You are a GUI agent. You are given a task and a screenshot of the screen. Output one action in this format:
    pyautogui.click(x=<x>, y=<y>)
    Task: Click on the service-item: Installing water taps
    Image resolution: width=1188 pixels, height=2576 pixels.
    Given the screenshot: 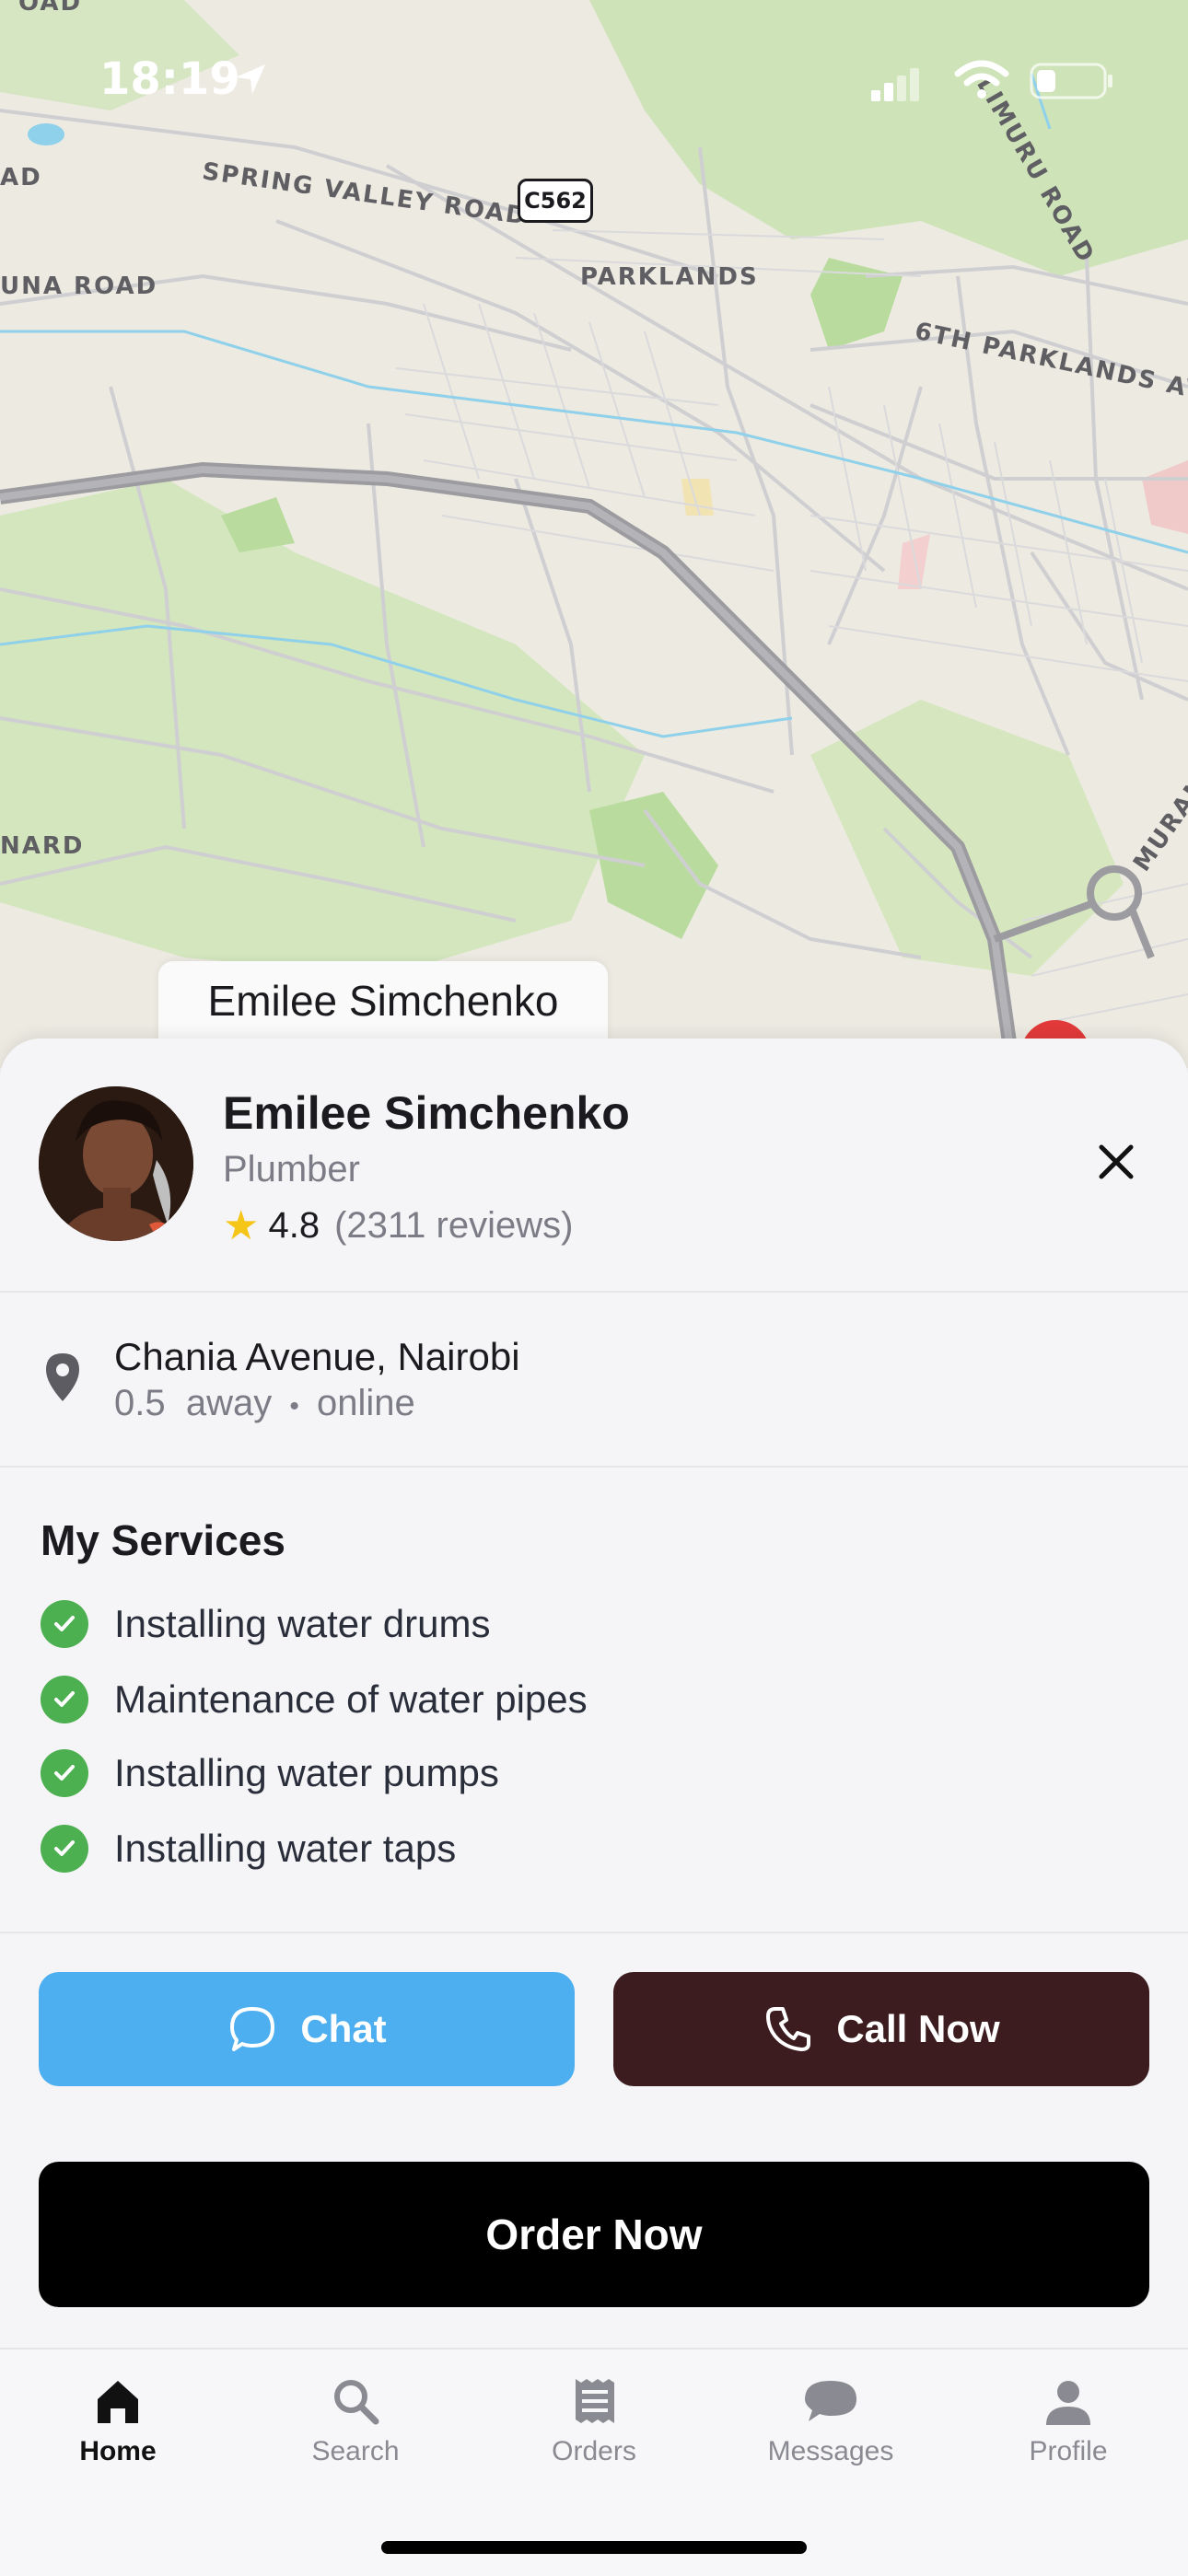 What is the action you would take?
    pyautogui.click(x=249, y=1848)
    